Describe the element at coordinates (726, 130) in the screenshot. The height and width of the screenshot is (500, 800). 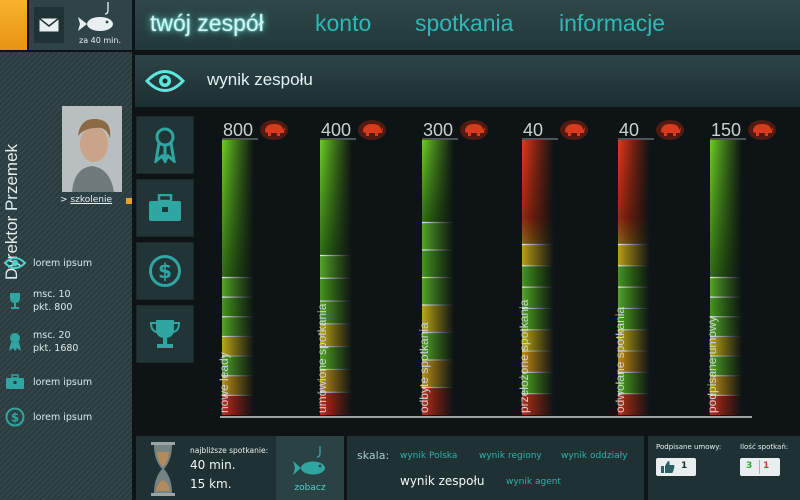
I see `bar-value-label: 150` at that location.